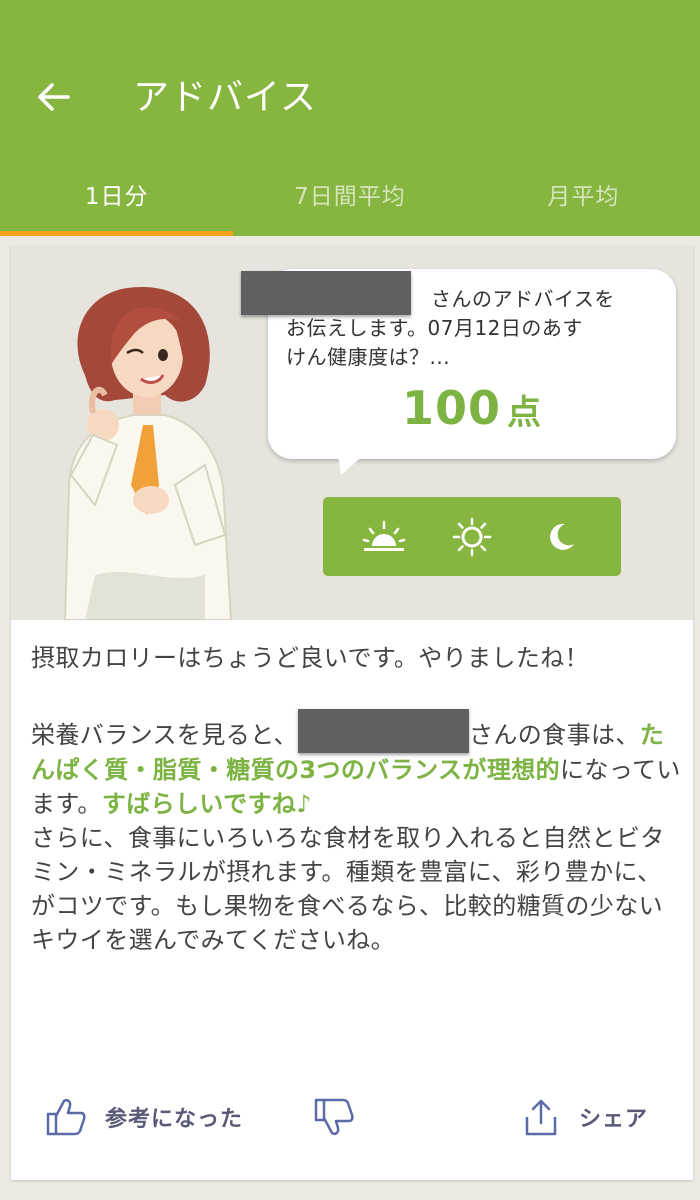  Describe the element at coordinates (355, 461) in the screenshot. I see `speech-bubble-tail` at that location.